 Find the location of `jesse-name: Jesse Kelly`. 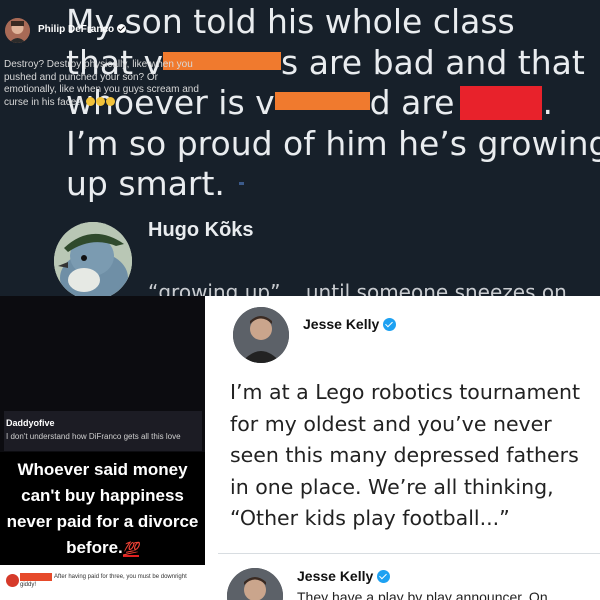

jesse-name: Jesse Kelly is located at coordinates (350, 324).